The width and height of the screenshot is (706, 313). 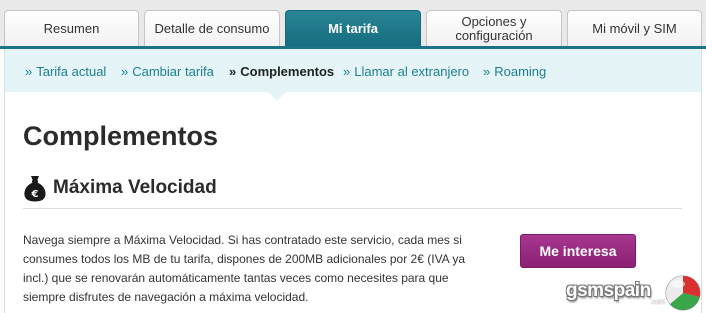 I want to click on tab-resumen: Resumen, so click(x=71, y=28).